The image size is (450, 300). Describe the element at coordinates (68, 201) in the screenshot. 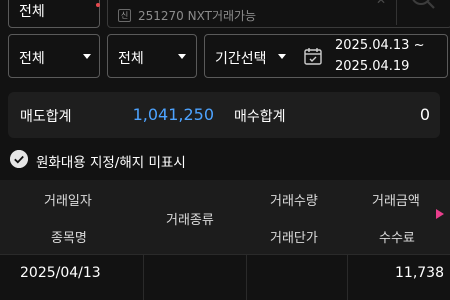

I see `col-header-trade-date: 거래일자` at that location.